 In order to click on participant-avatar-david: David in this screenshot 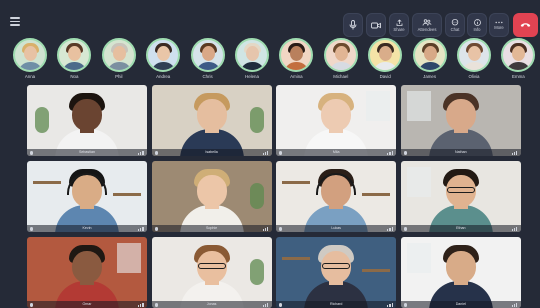, I will do `click(385, 58)`.